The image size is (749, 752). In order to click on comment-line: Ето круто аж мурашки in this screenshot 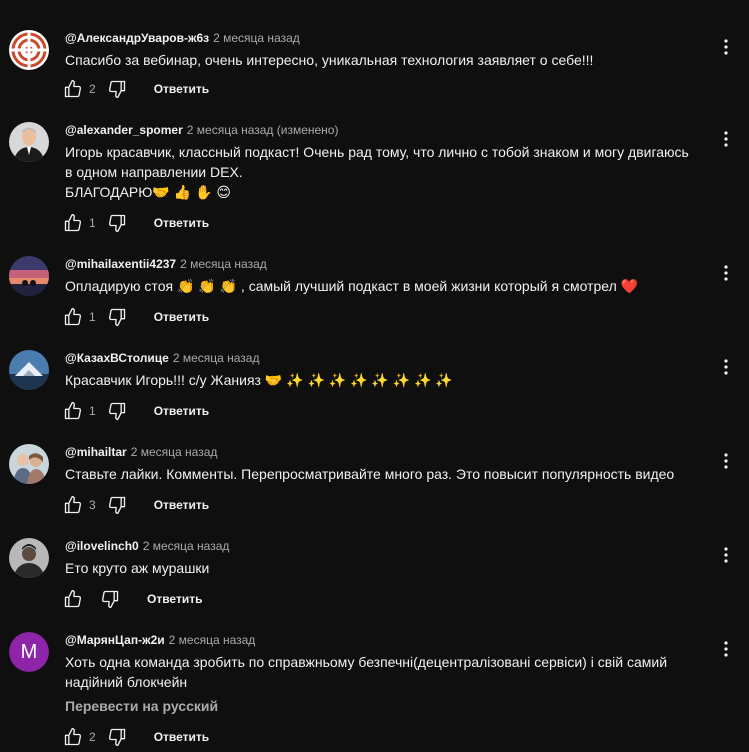, I will do `click(137, 568)`.